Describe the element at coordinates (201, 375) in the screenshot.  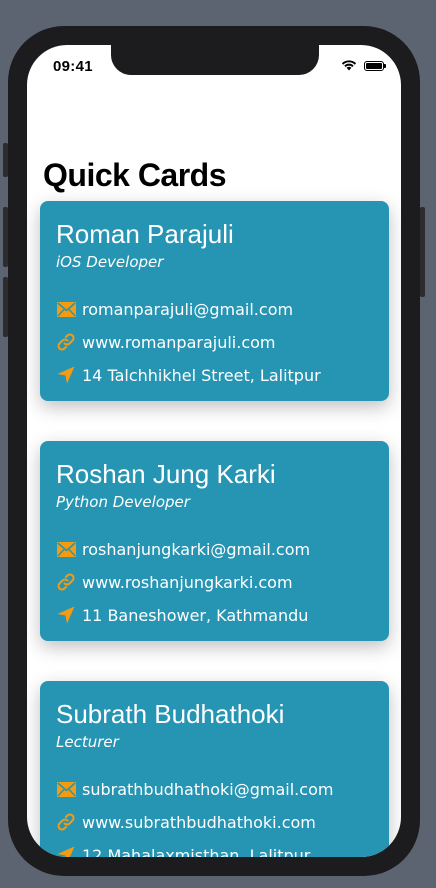
I see `address-text: 14 Talchhikhel Street, Lalitpur` at that location.